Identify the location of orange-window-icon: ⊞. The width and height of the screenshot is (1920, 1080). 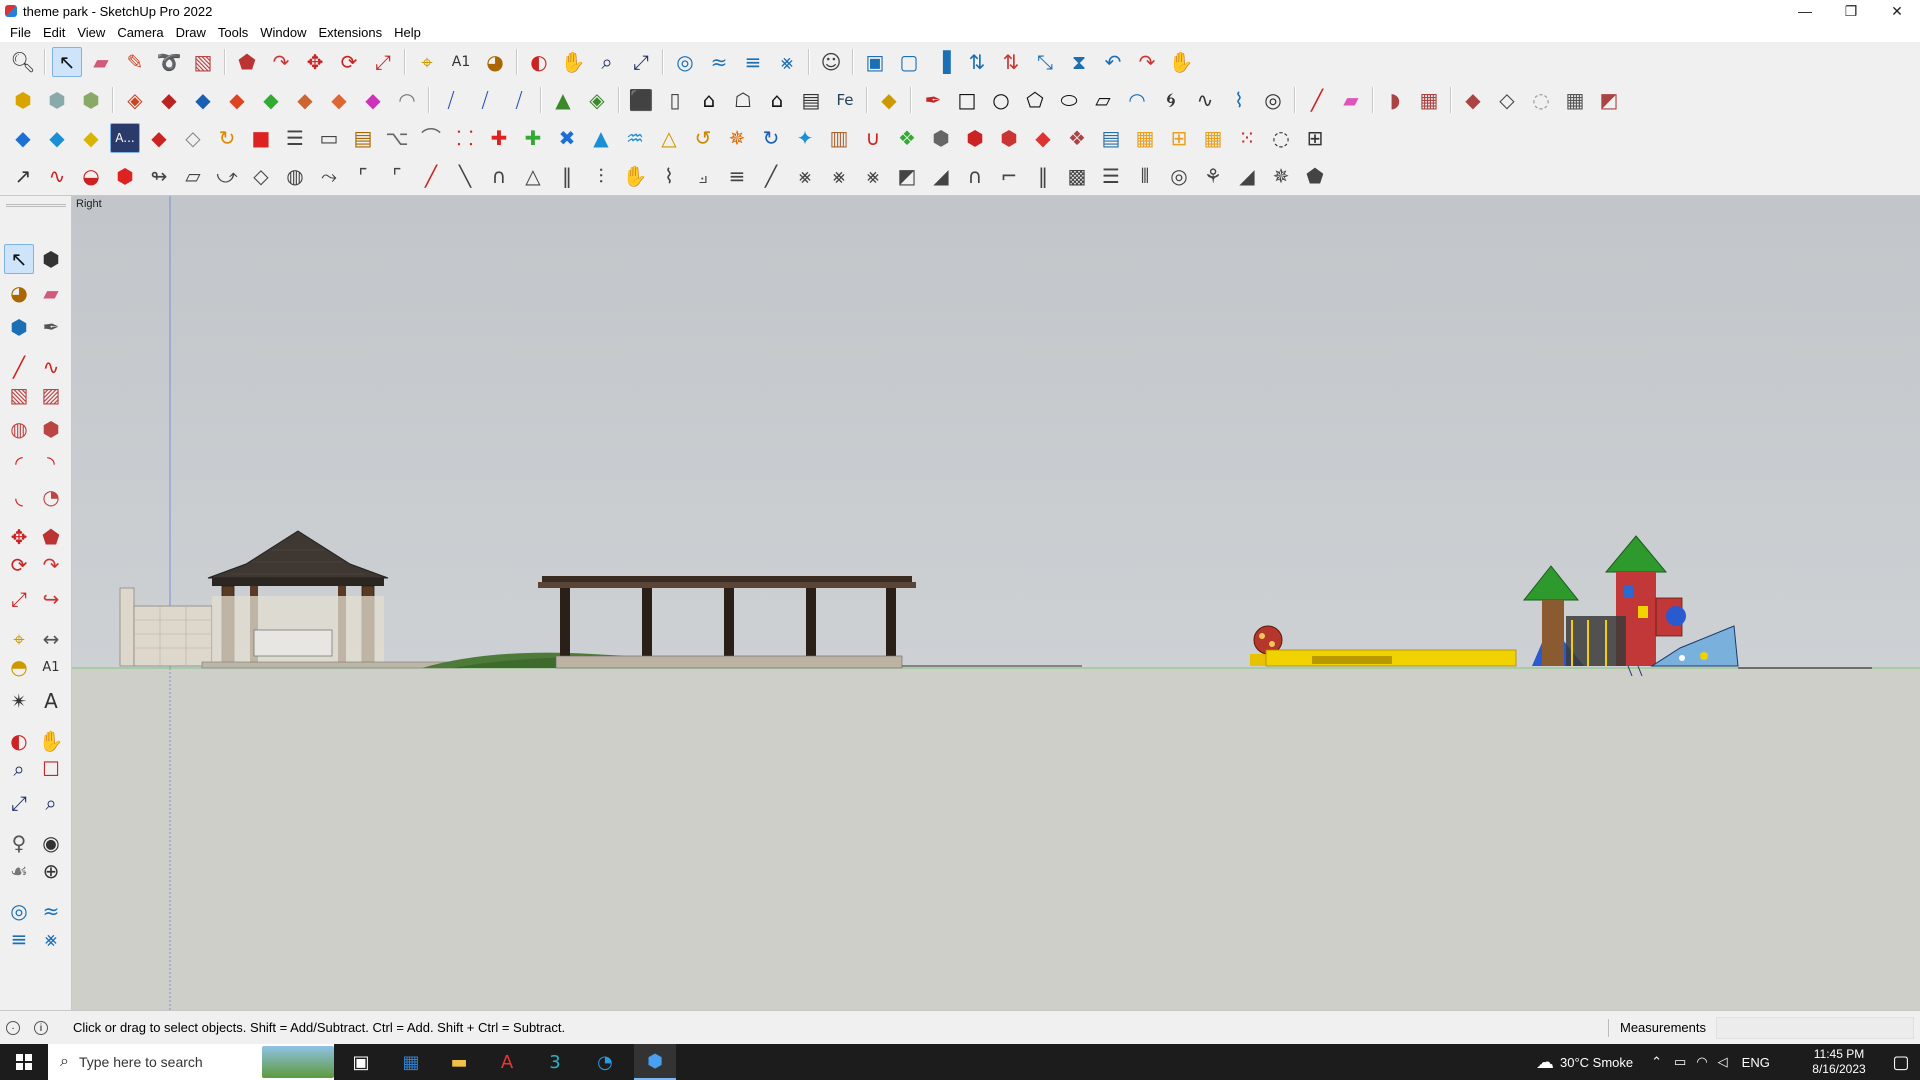
(1179, 138).